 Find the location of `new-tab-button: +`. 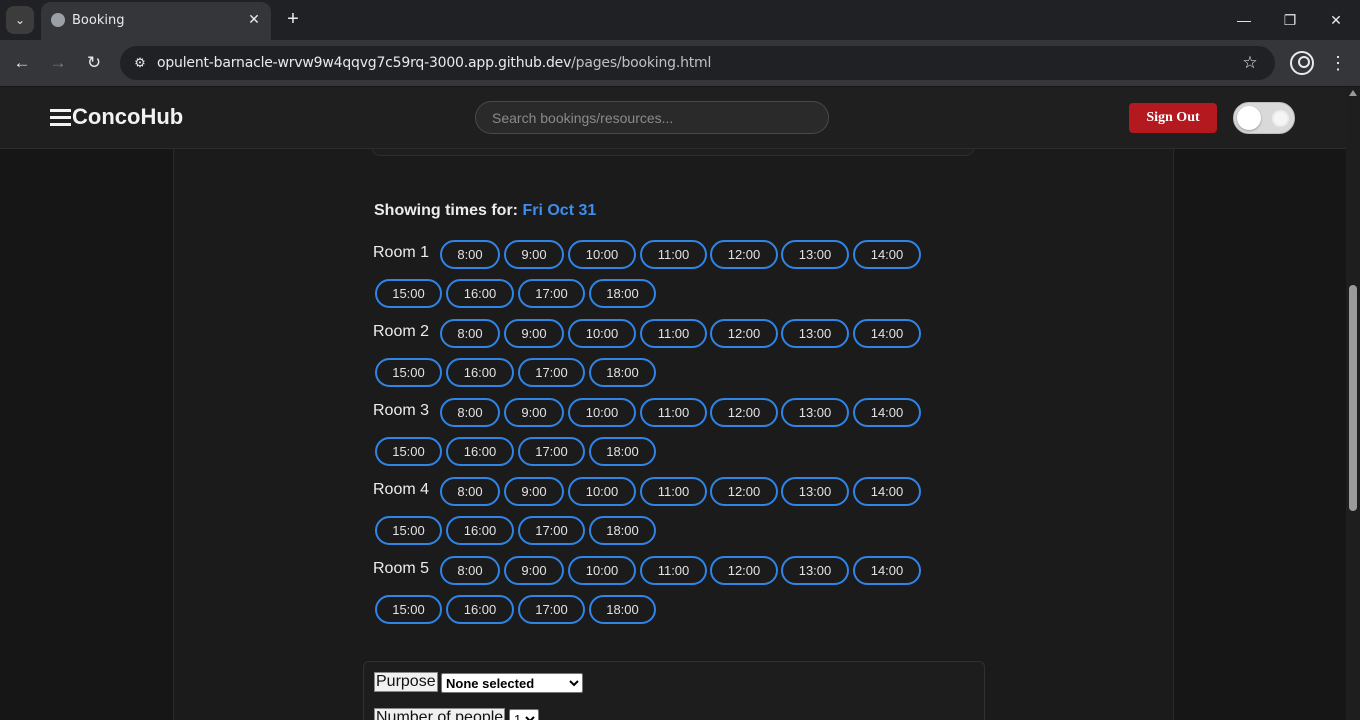

new-tab-button: + is located at coordinates (293, 19).